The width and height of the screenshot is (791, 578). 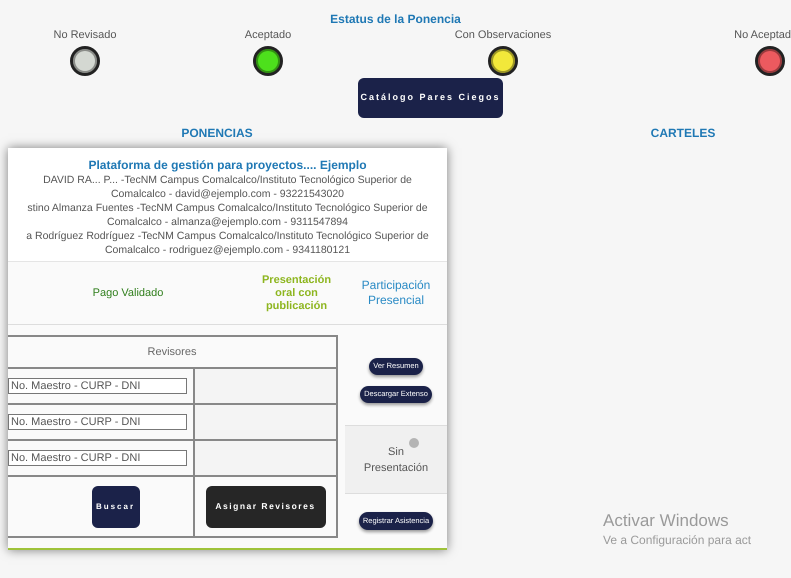 What do you see at coordinates (227, 243) in the screenshot?
I see `author-line: a Rodríguez Rodríguez -TecNM Campus Comalcalco/Instituto Tecnológico Superior de Comalcalco - rodriguez@ejemplo.com - 9341180121` at bounding box center [227, 243].